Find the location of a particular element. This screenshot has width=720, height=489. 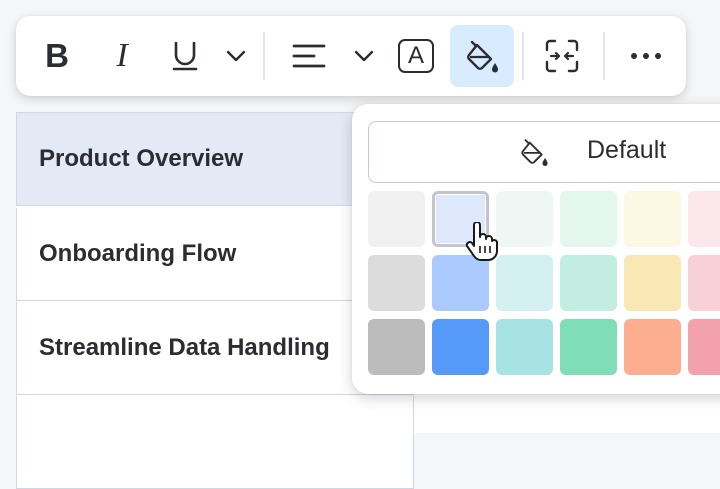

color-swatch-r2-c1 is located at coordinates (396, 283).